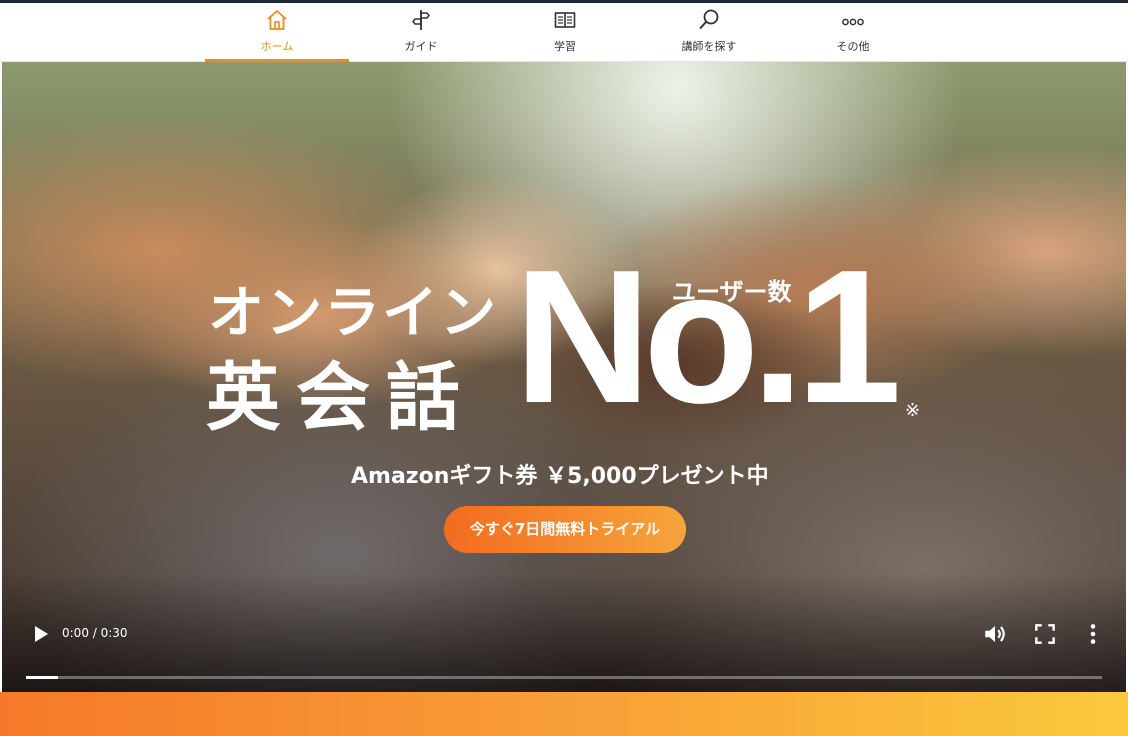 The image size is (1128, 736). I want to click on video-controls: 0:00 / 0:30, so click(564, 652).